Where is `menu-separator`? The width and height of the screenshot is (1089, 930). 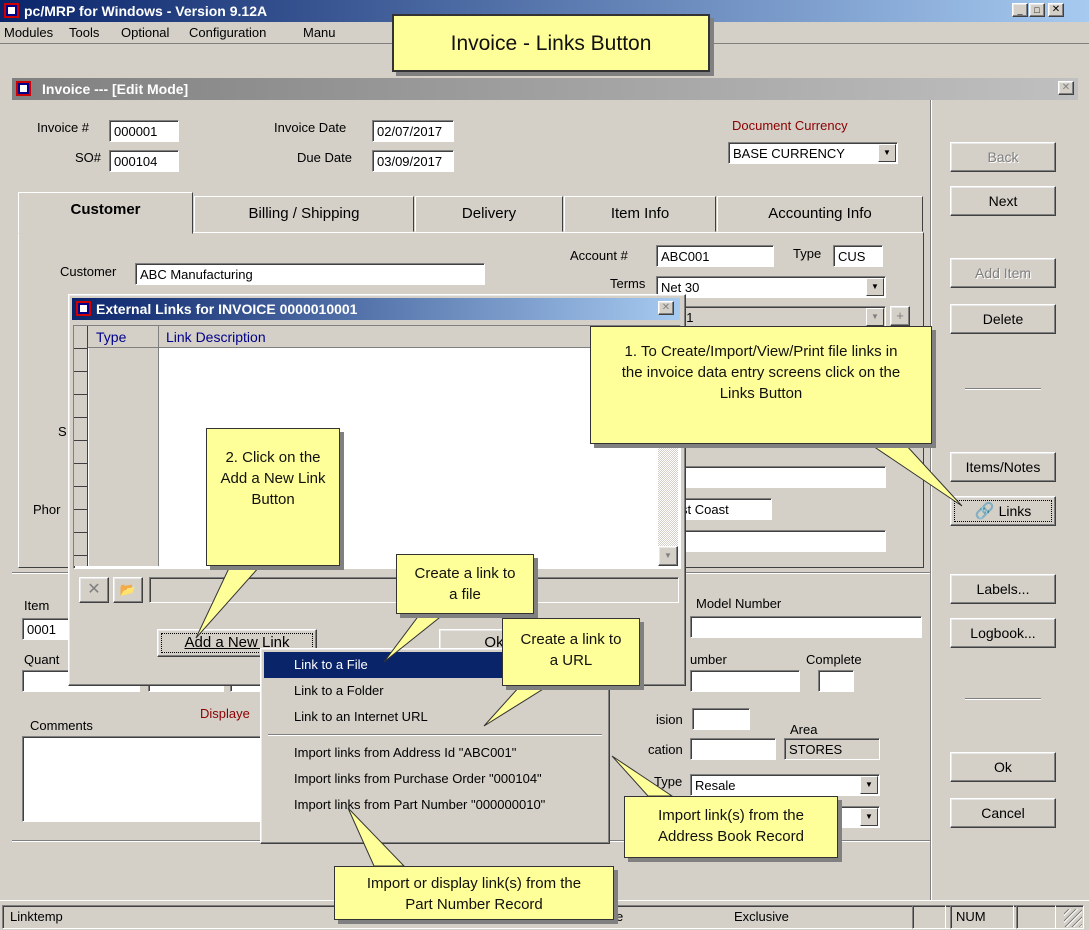 menu-separator is located at coordinates (435, 735).